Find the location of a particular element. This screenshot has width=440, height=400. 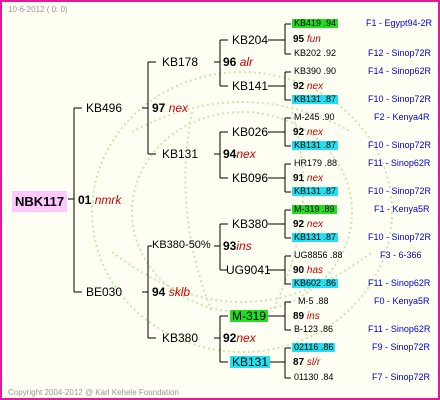

gen4-ring-1: KB419 .94 is located at coordinates (315, 23).